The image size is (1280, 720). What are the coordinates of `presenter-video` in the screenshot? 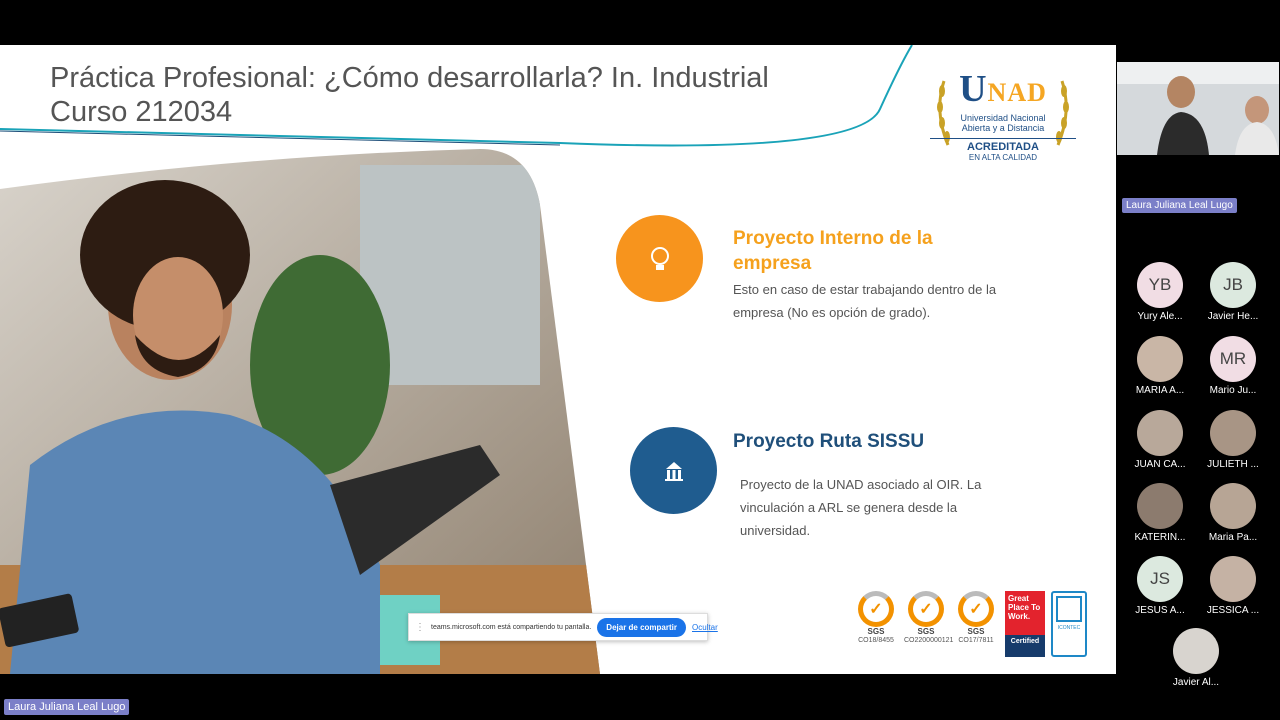 It's located at (1198, 108).